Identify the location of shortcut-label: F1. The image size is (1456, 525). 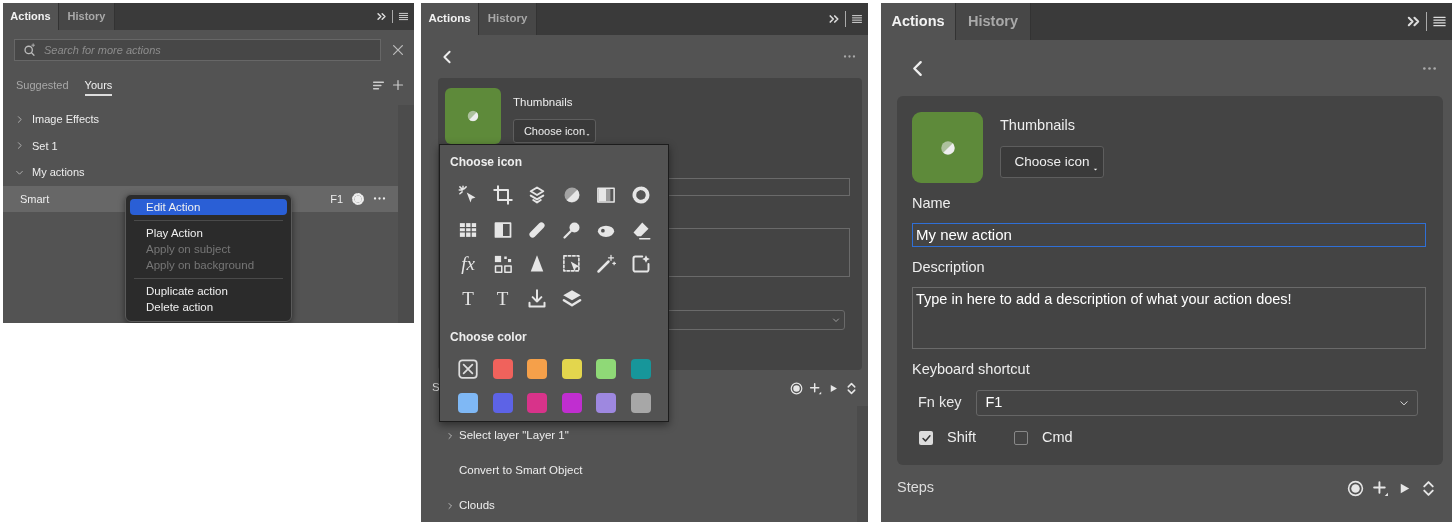
(336, 199).